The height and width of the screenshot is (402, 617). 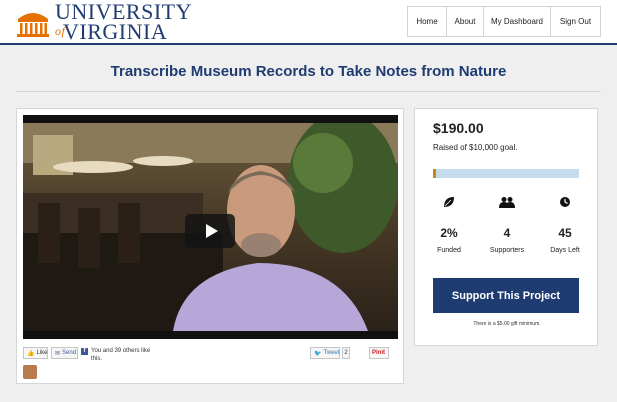 What do you see at coordinates (115, 31) in the screenshot?
I see `logo-line2-text: VIRGINIA` at bounding box center [115, 31].